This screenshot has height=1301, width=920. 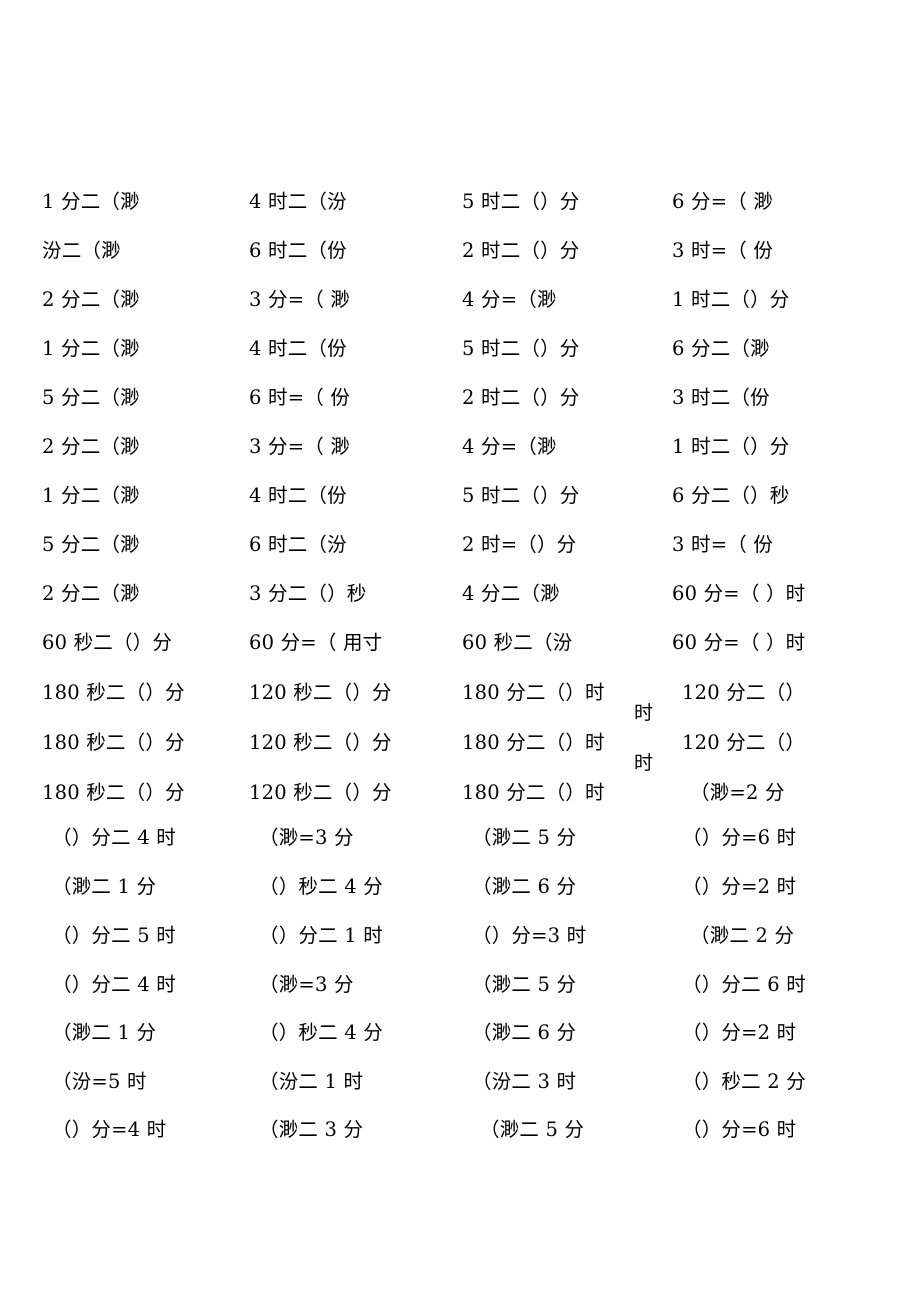 I want to click on exercise-item: （渺二 3 分, so click(x=311, y=1130).